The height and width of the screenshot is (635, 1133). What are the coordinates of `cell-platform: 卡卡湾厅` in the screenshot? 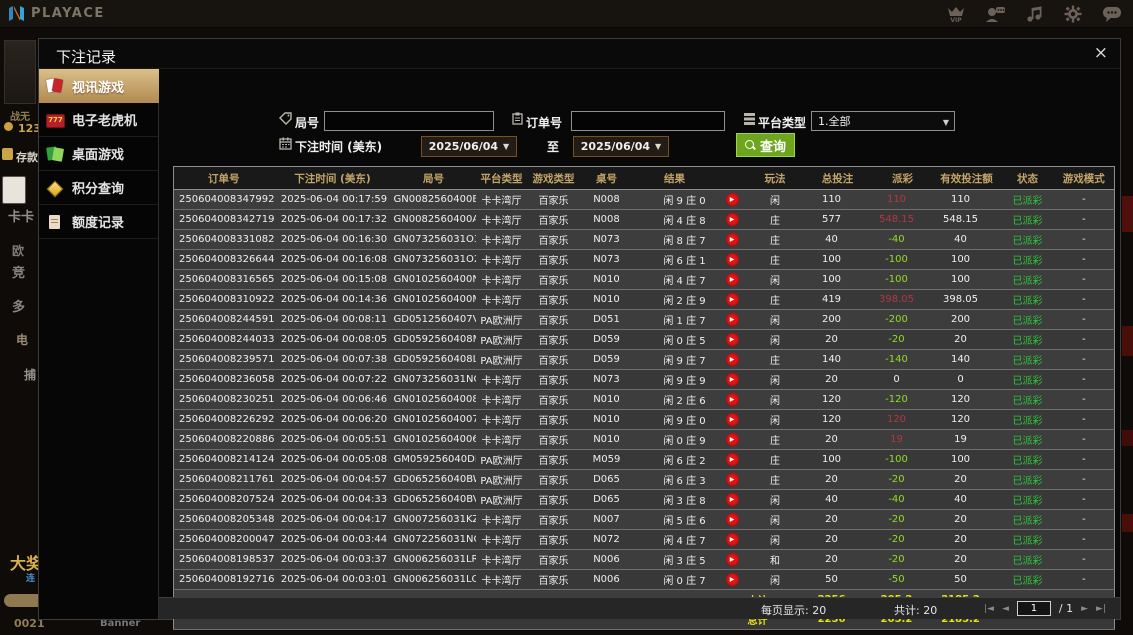 It's located at (501, 419).